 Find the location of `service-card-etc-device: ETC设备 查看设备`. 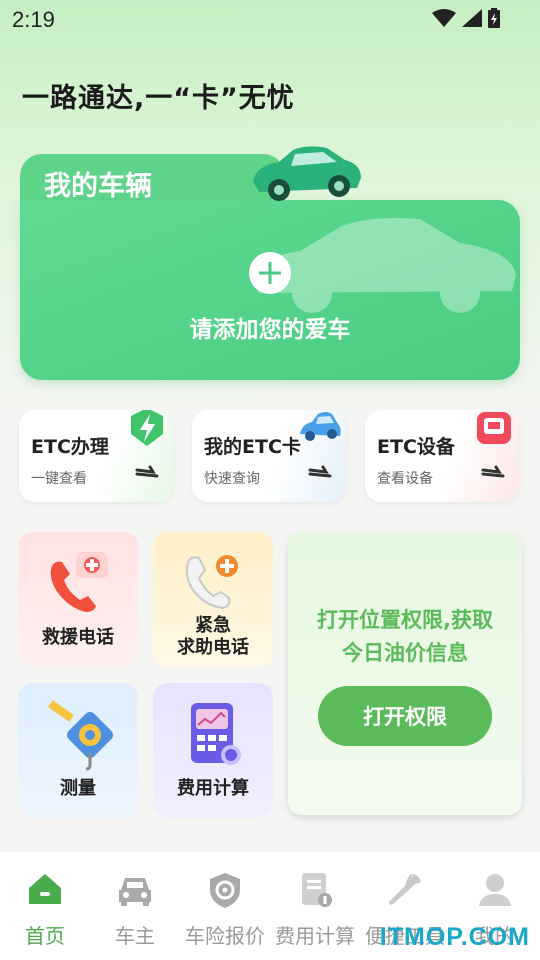

service-card-etc-device: ETC设备 查看设备 is located at coordinates (442, 456).